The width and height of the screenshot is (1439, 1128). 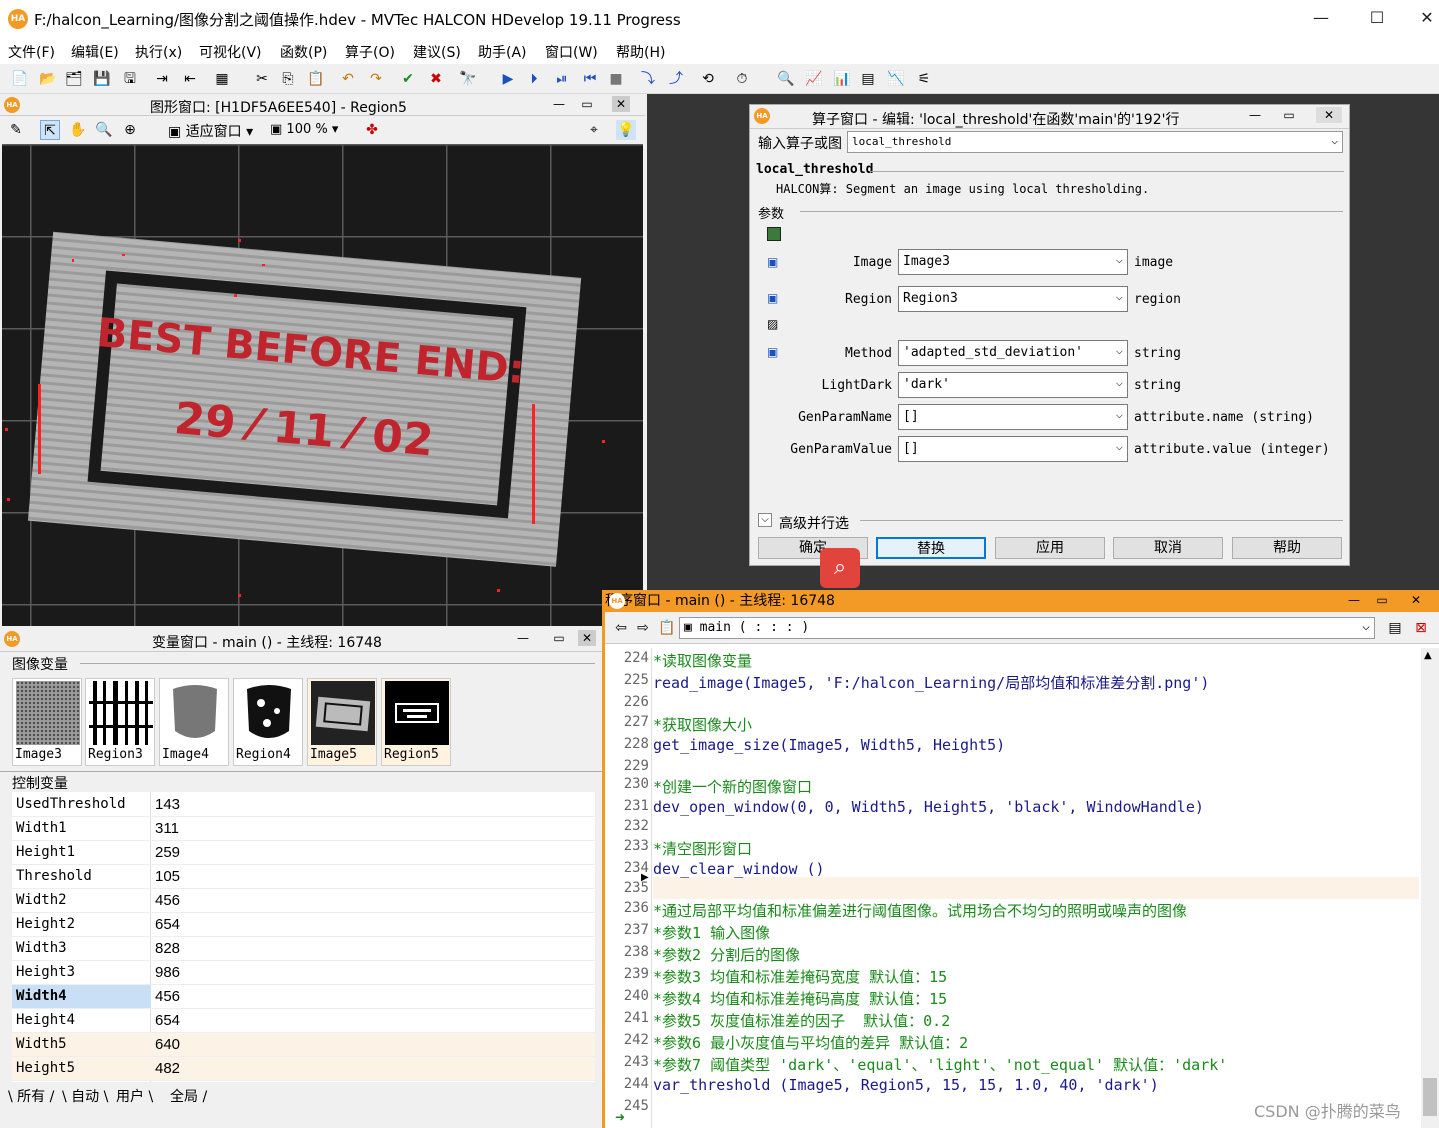 What do you see at coordinates (840, 568) in the screenshot?
I see `search-overlay-icon: ⌕` at bounding box center [840, 568].